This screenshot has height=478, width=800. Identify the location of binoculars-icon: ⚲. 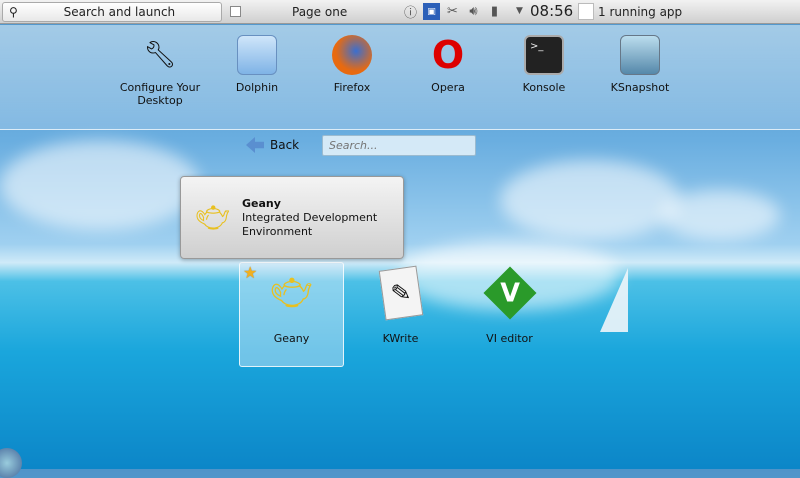
(13, 12).